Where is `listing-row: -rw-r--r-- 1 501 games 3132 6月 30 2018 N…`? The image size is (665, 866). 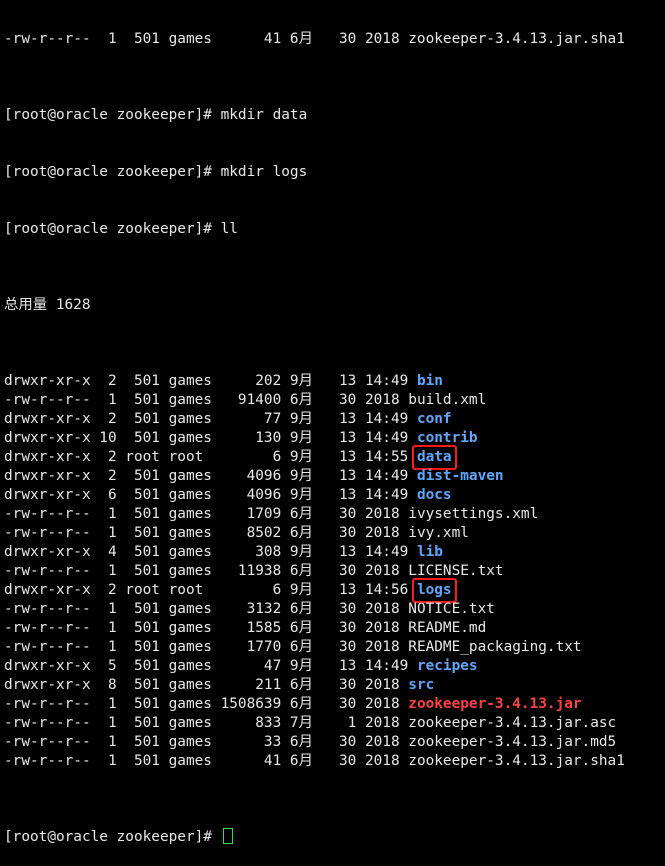
listing-row: -rw-r--r-- 1 501 games 3132 6月 30 2018 N… is located at coordinates (332, 609).